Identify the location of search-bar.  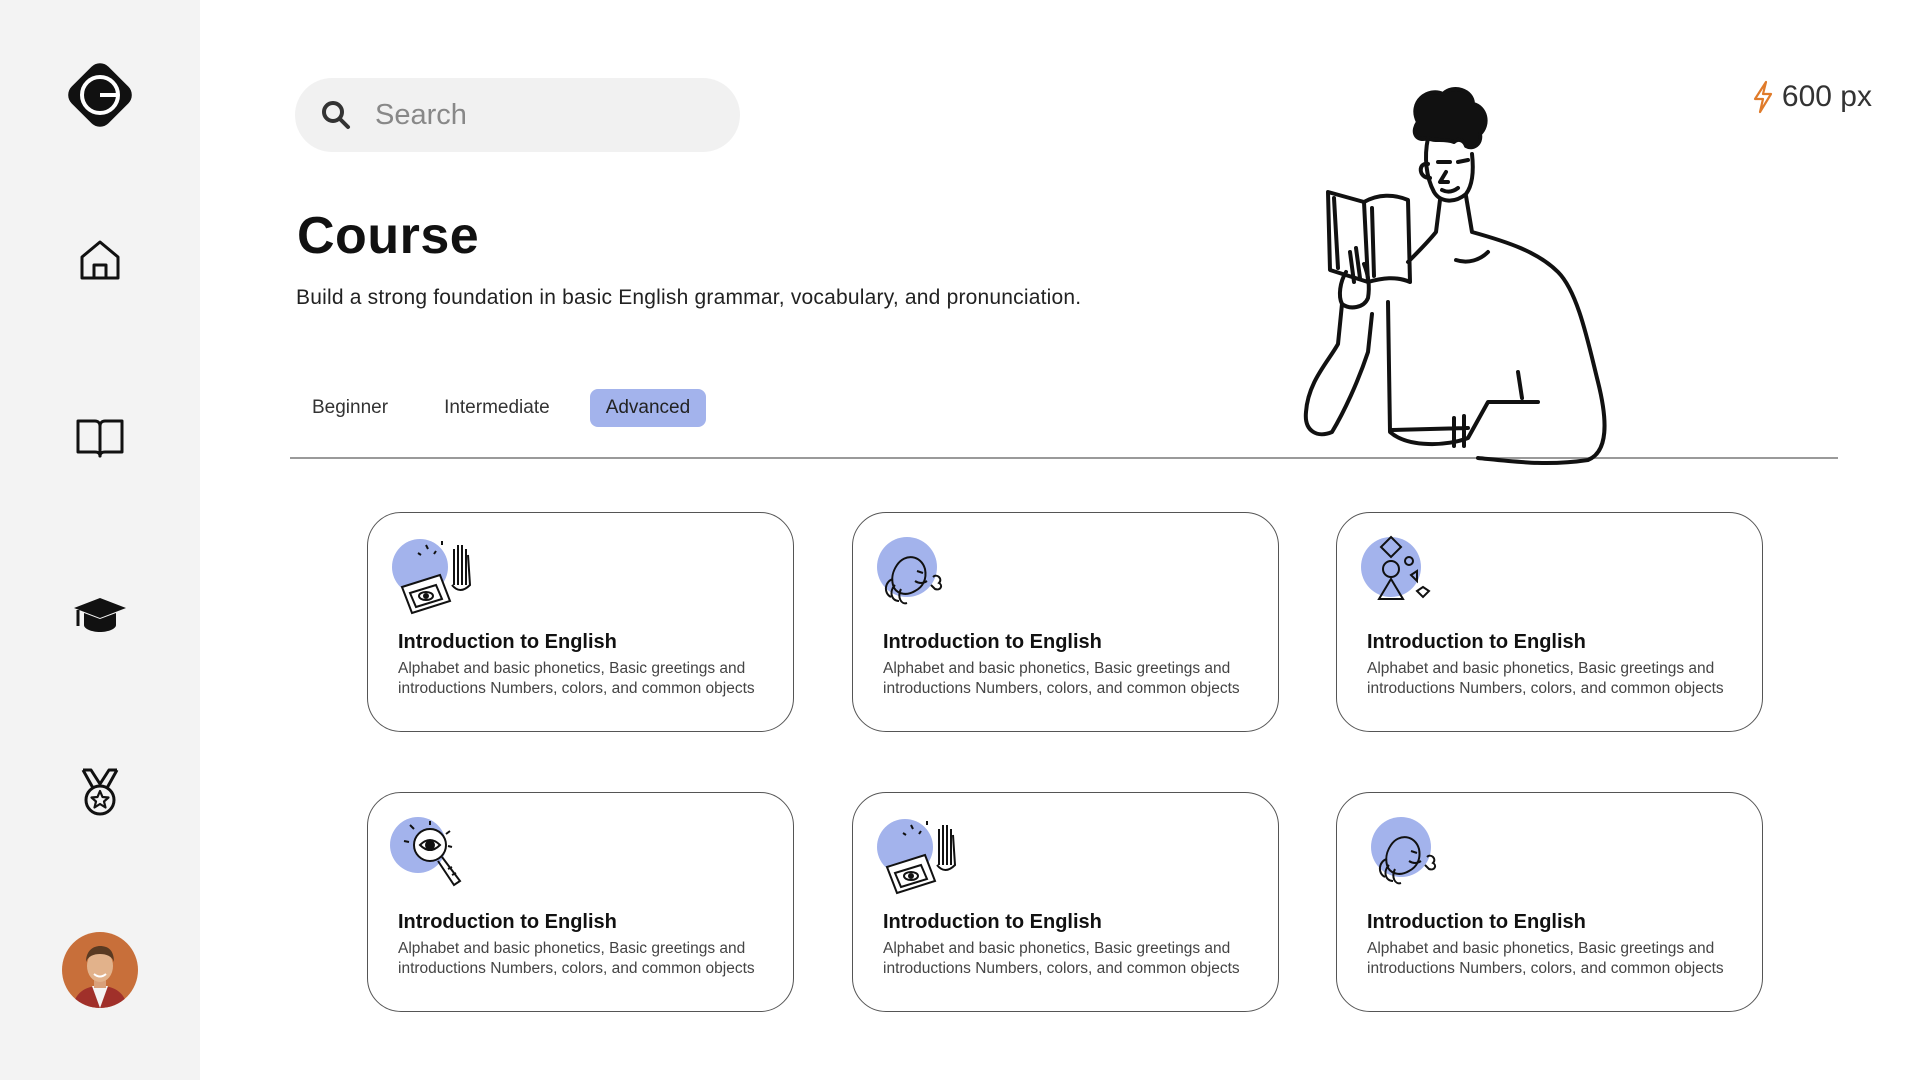
(517, 115).